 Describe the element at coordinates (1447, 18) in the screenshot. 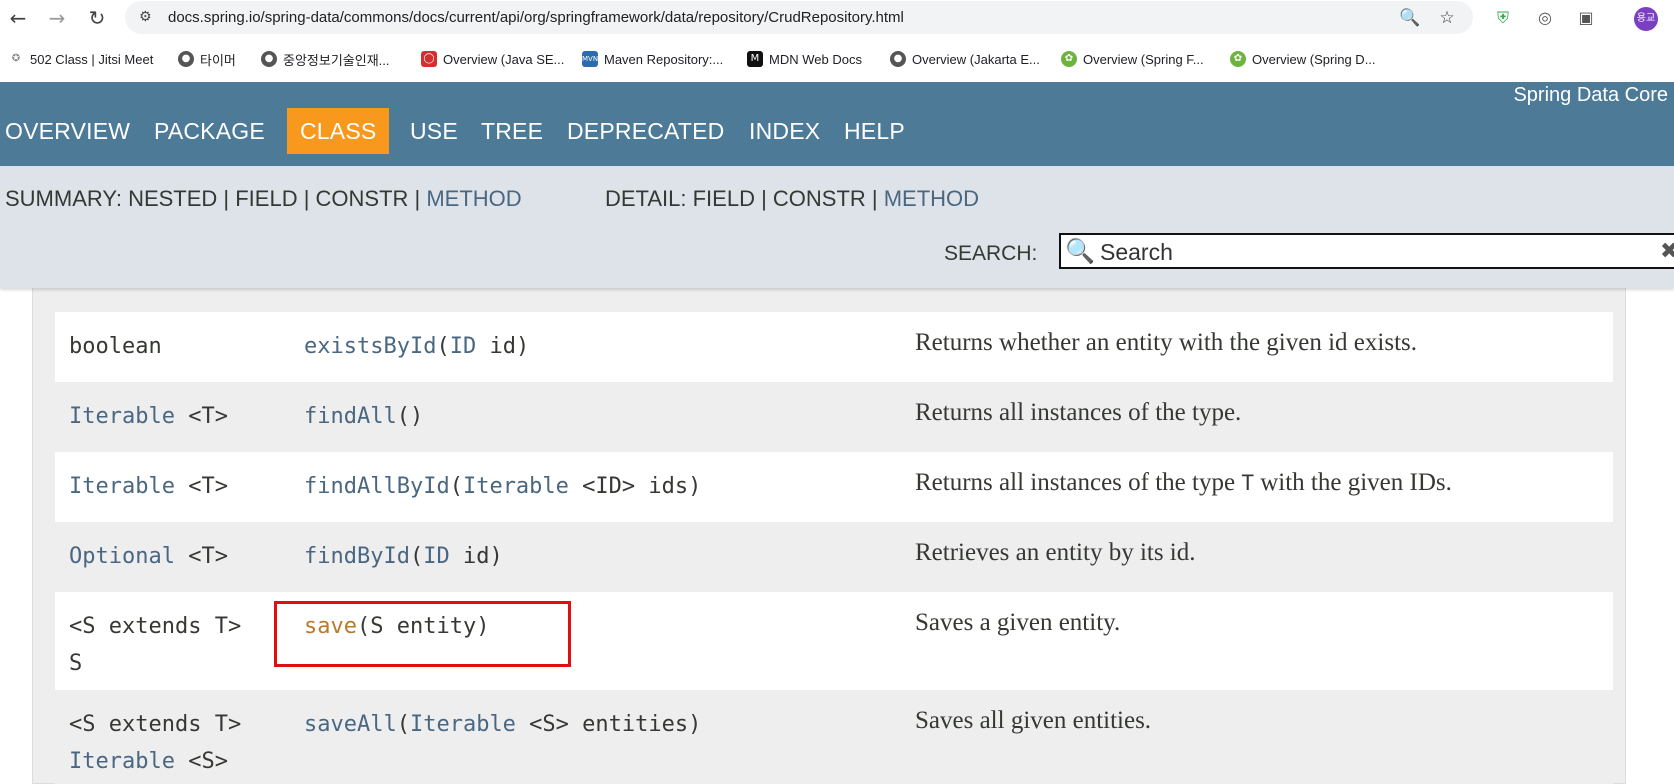

I see `bookmark-star-icon: ☆` at that location.